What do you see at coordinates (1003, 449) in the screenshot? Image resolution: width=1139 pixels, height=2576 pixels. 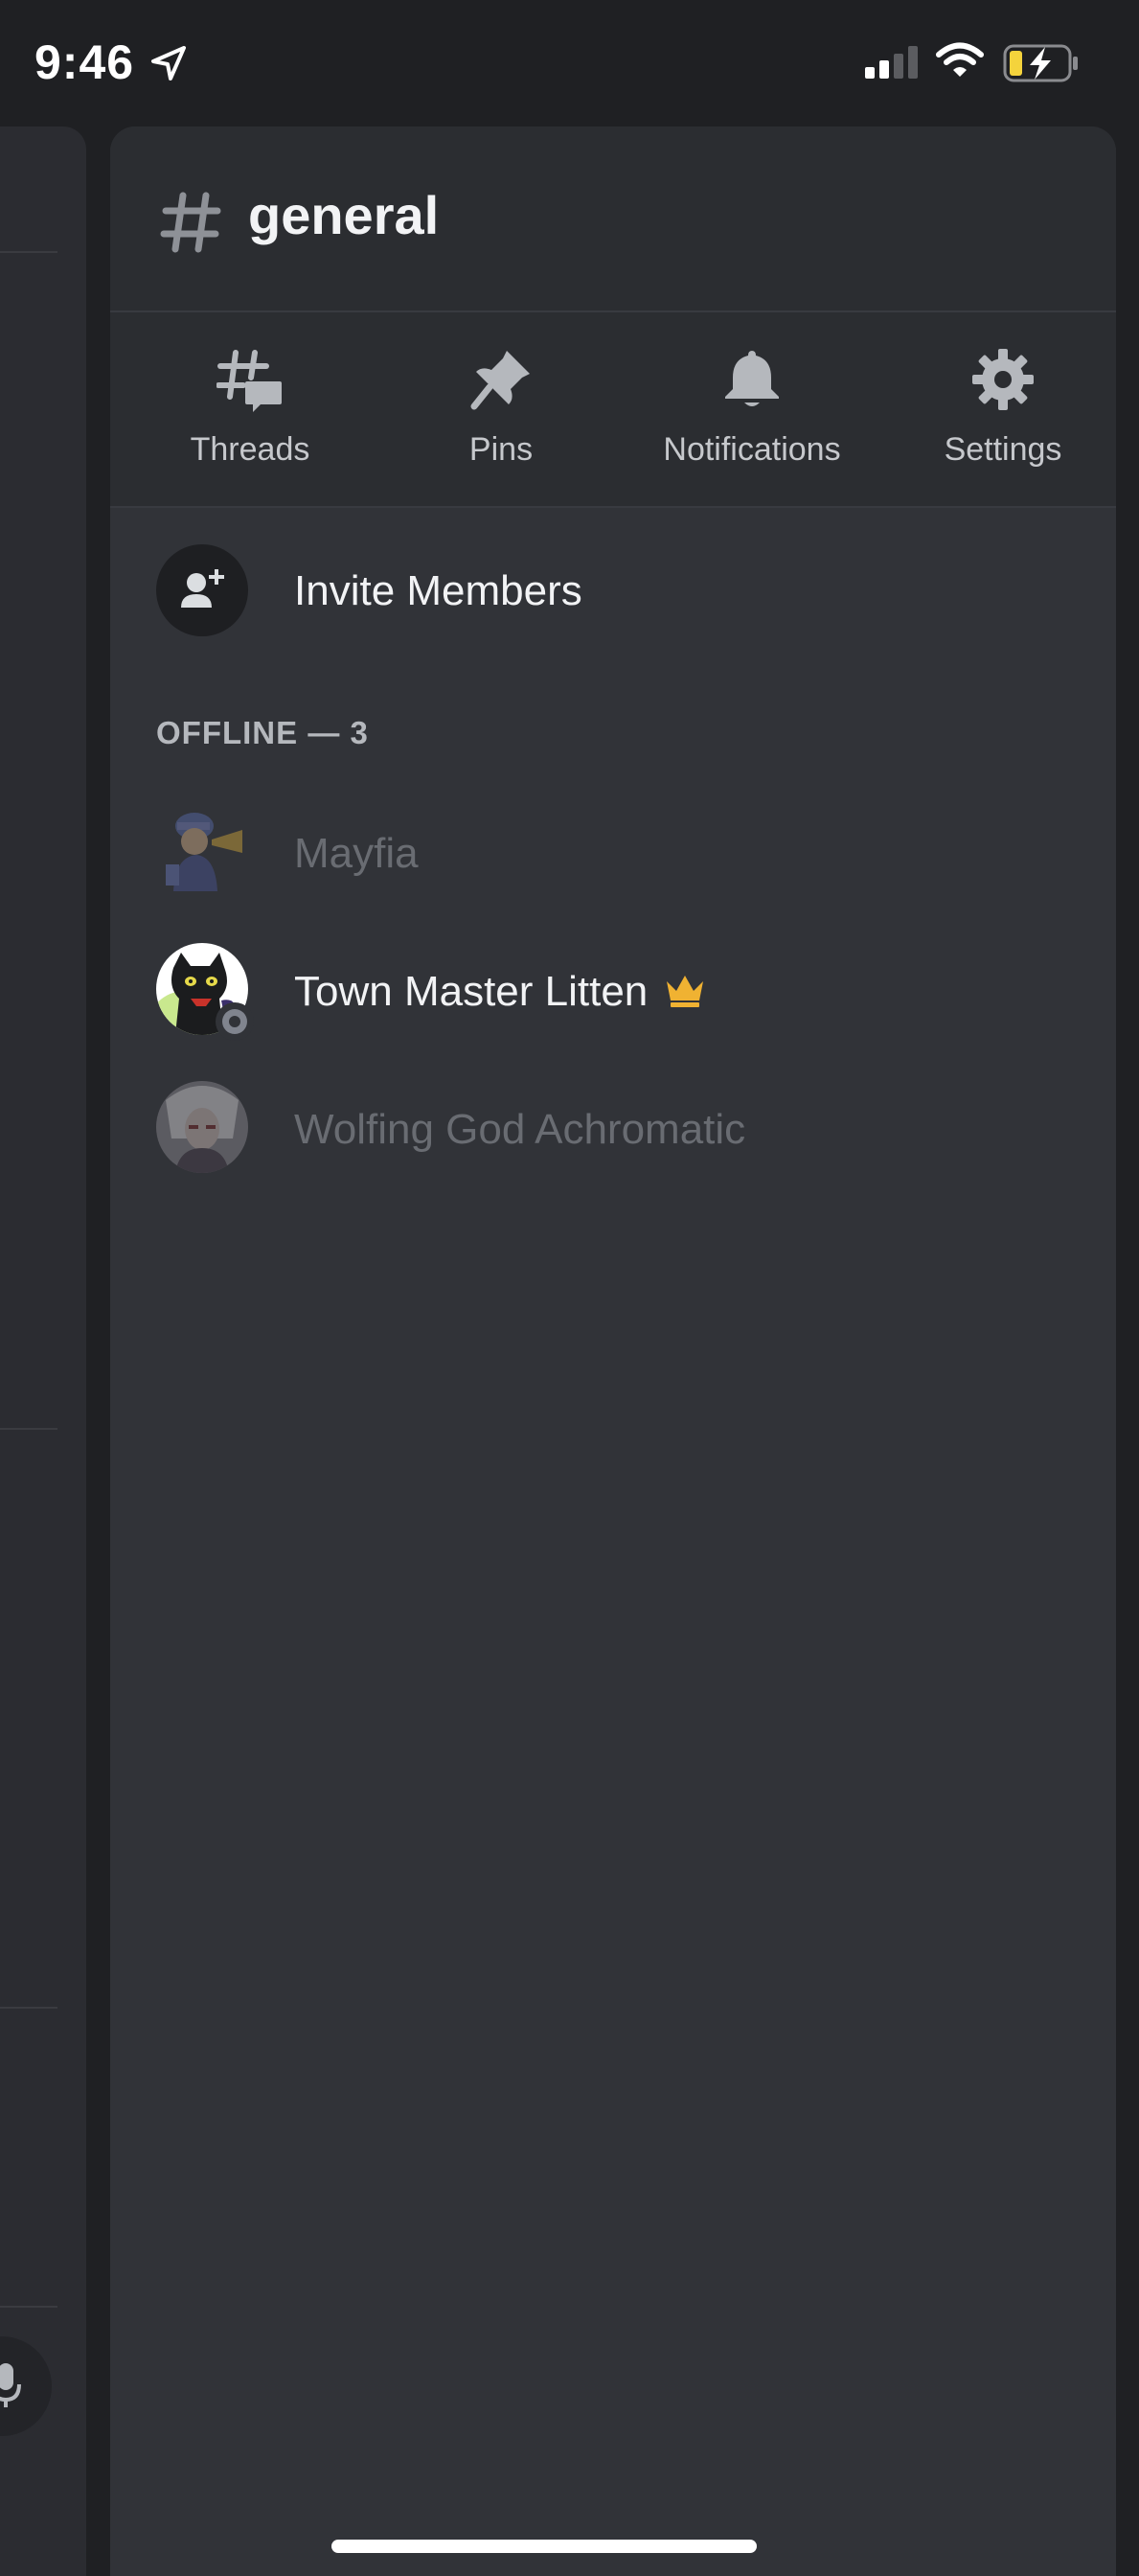 I see `settings-label: Settings` at bounding box center [1003, 449].